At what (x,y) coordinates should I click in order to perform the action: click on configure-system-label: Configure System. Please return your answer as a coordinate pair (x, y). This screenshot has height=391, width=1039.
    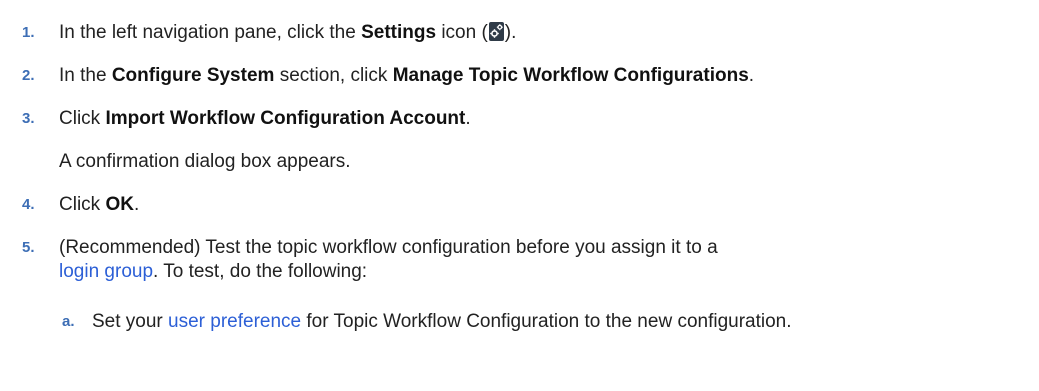
    Looking at the image, I should click on (193, 75).